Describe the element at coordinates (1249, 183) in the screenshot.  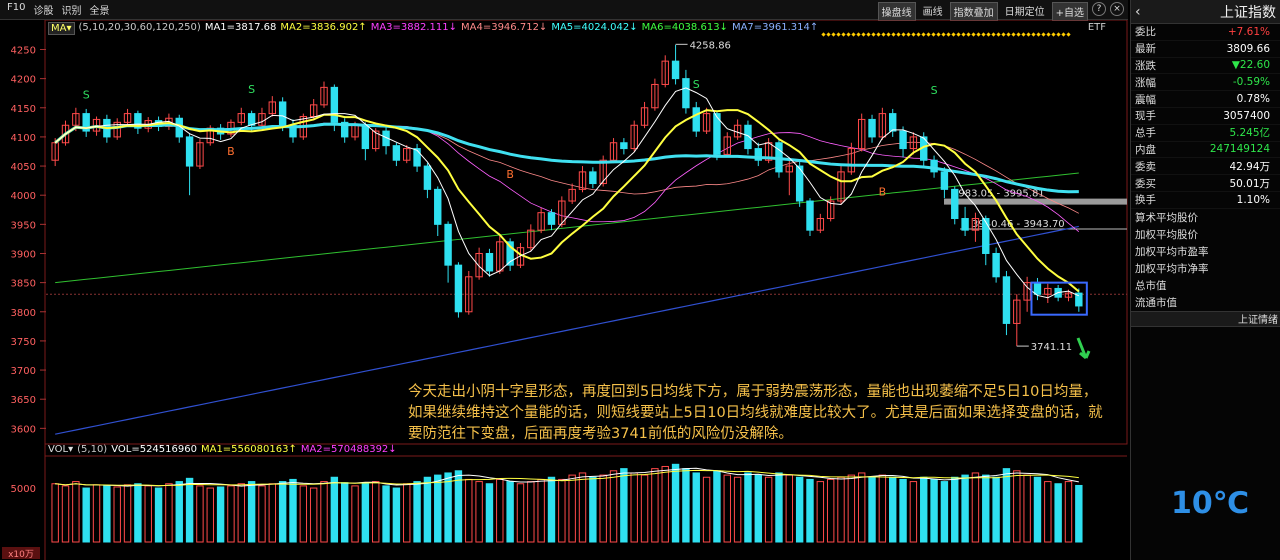
I see `quote-row-value: 50.01万` at that location.